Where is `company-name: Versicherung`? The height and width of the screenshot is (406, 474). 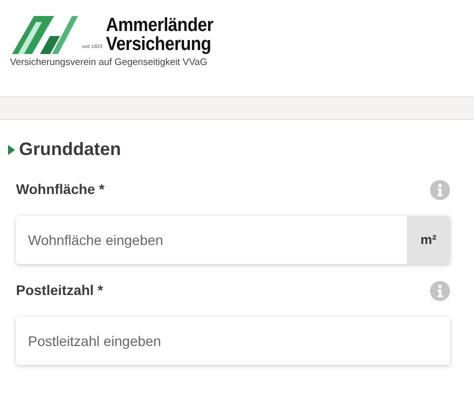
company-name: Versicherung is located at coordinates (159, 44).